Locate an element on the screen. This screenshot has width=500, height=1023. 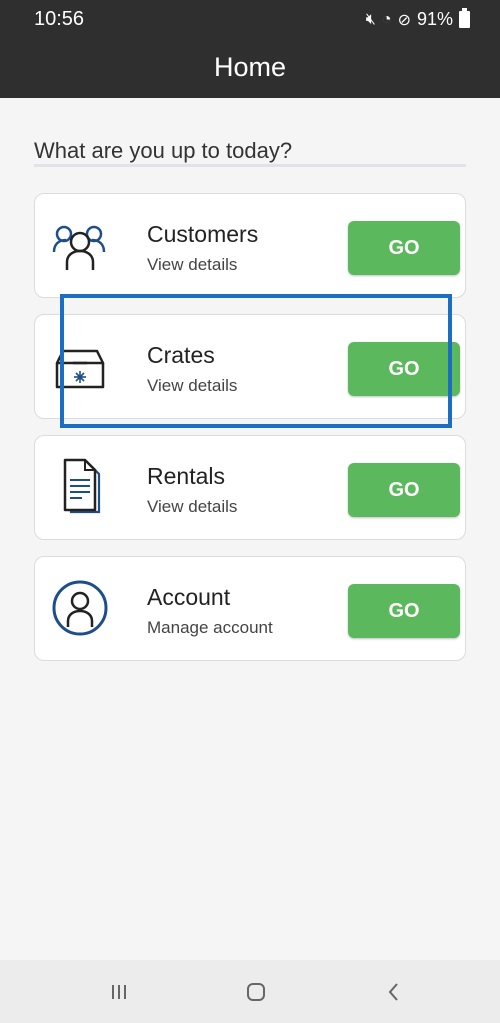
document-icon is located at coordinates (82, 486).